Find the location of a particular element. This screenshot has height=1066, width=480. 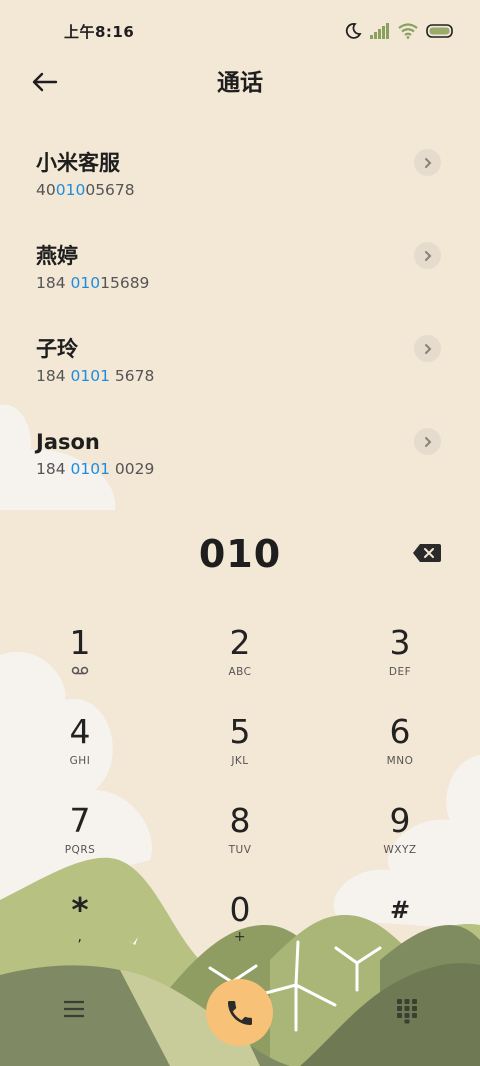

key-3: 3 DEF is located at coordinates (400, 663).